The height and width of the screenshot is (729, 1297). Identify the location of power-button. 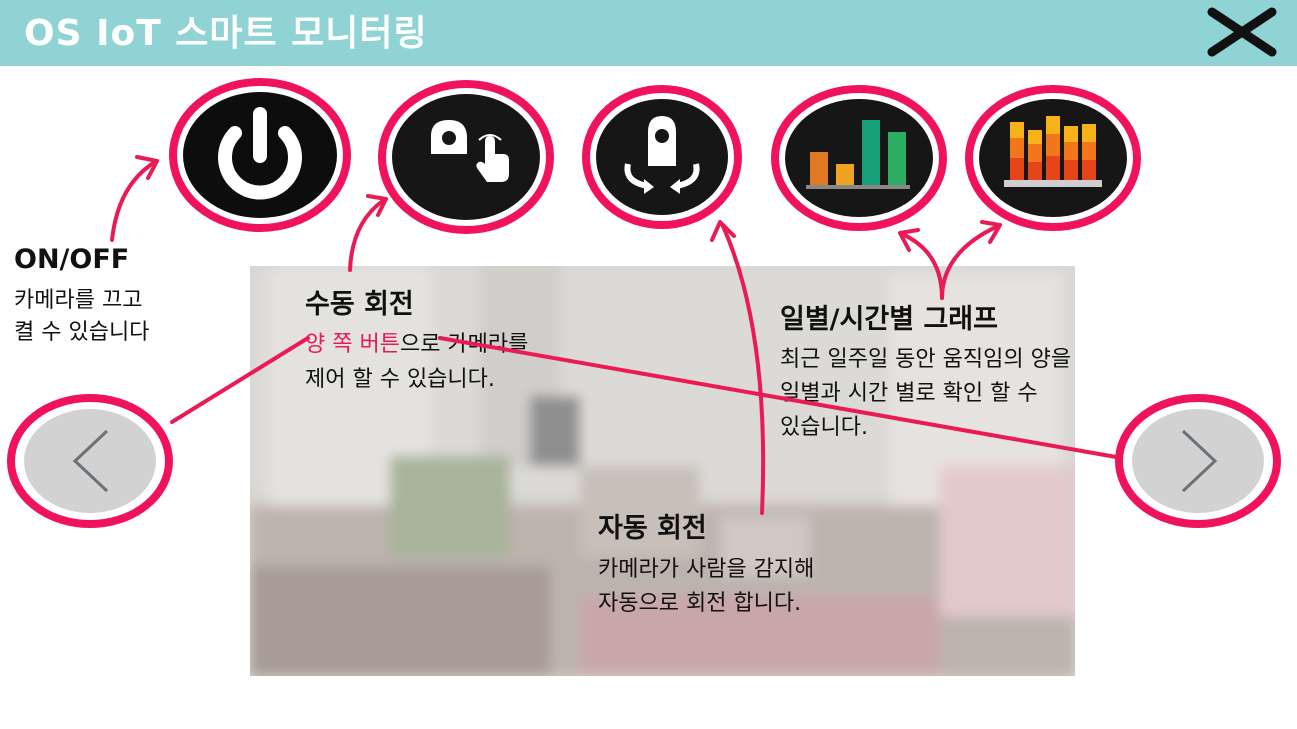
(260, 155).